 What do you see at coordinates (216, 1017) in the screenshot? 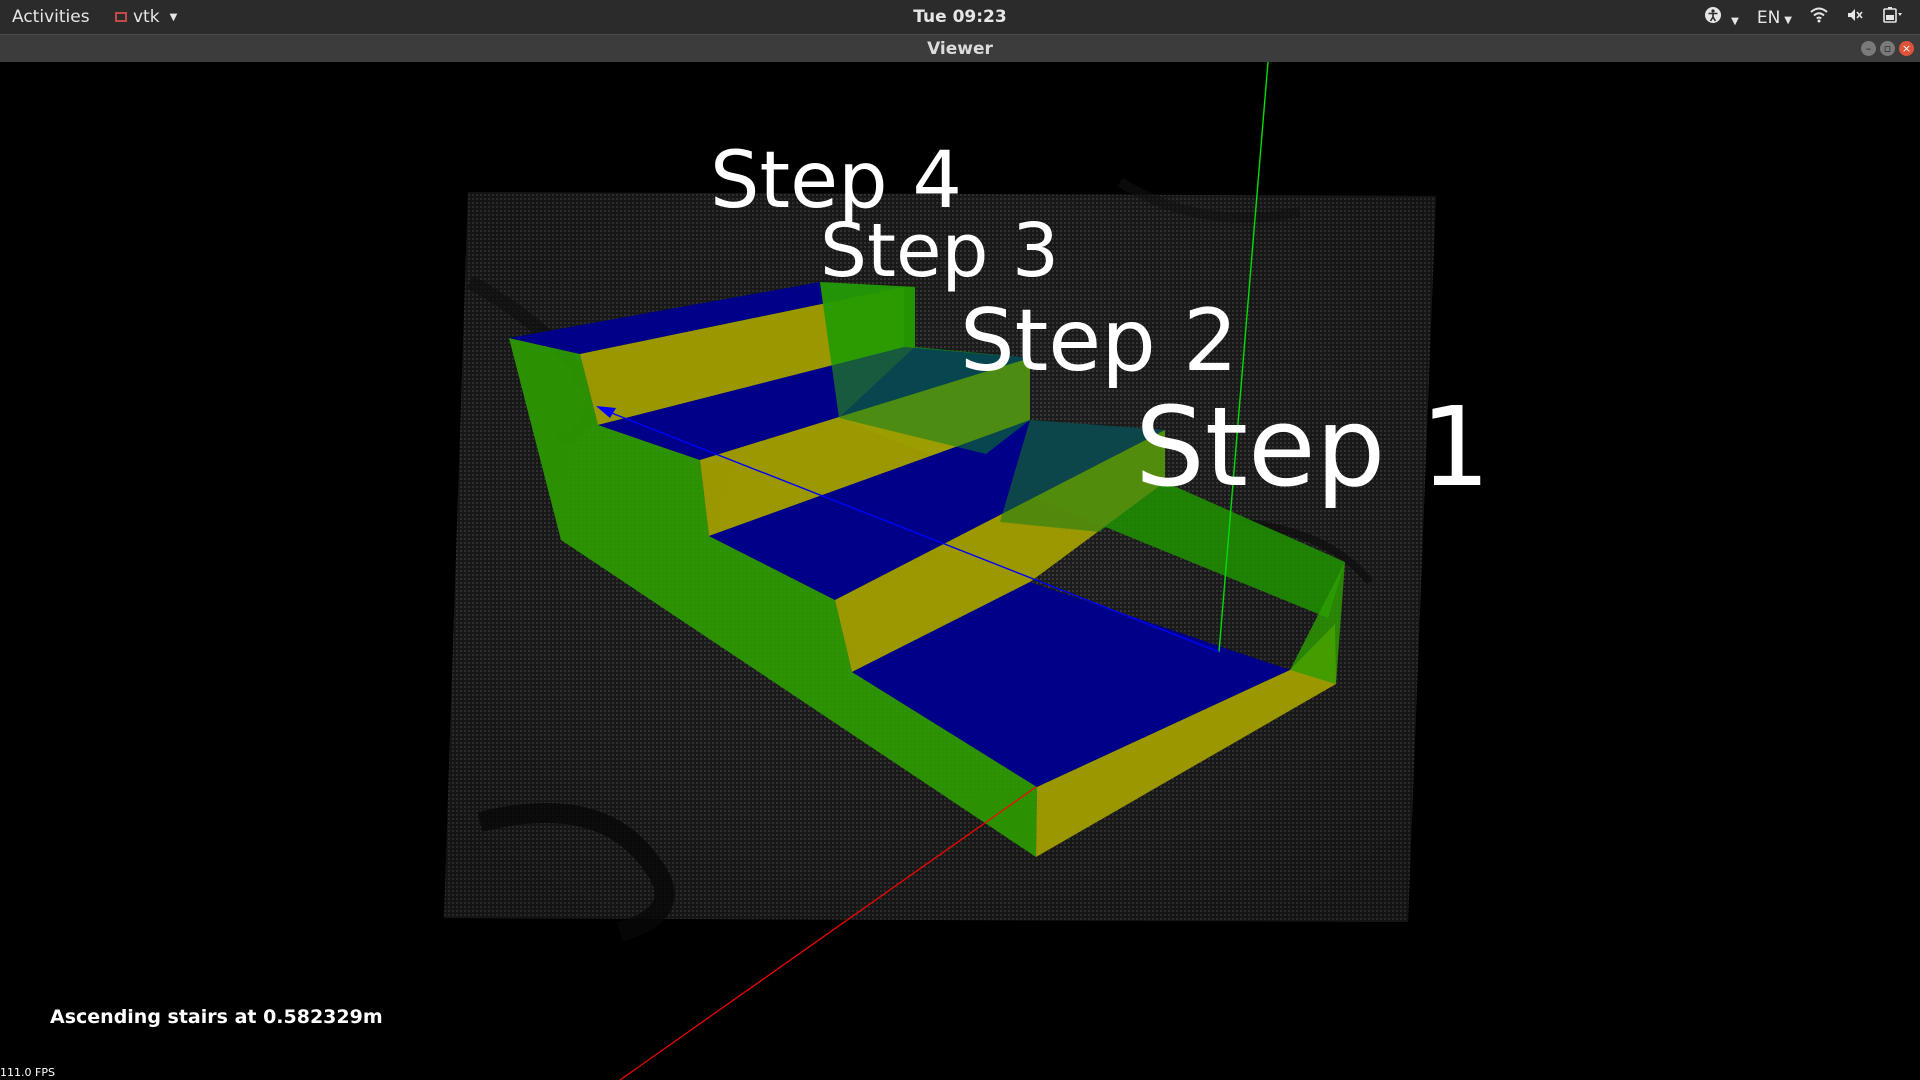
I see `stairs-status-text: Ascending stairs at 0.582329m` at bounding box center [216, 1017].